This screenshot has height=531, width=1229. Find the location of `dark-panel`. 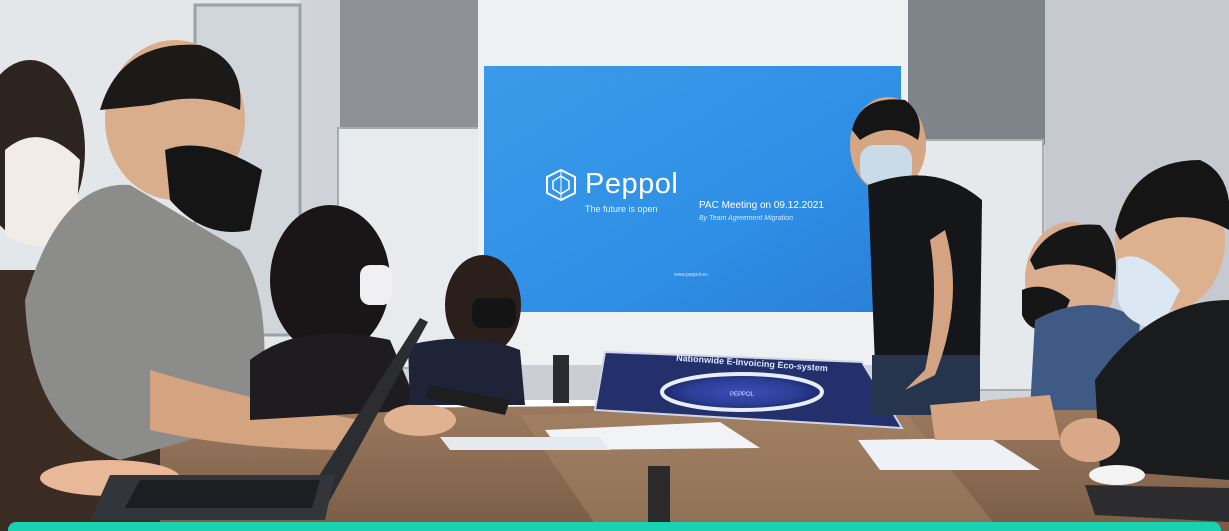

dark-panel is located at coordinates (412, 67).